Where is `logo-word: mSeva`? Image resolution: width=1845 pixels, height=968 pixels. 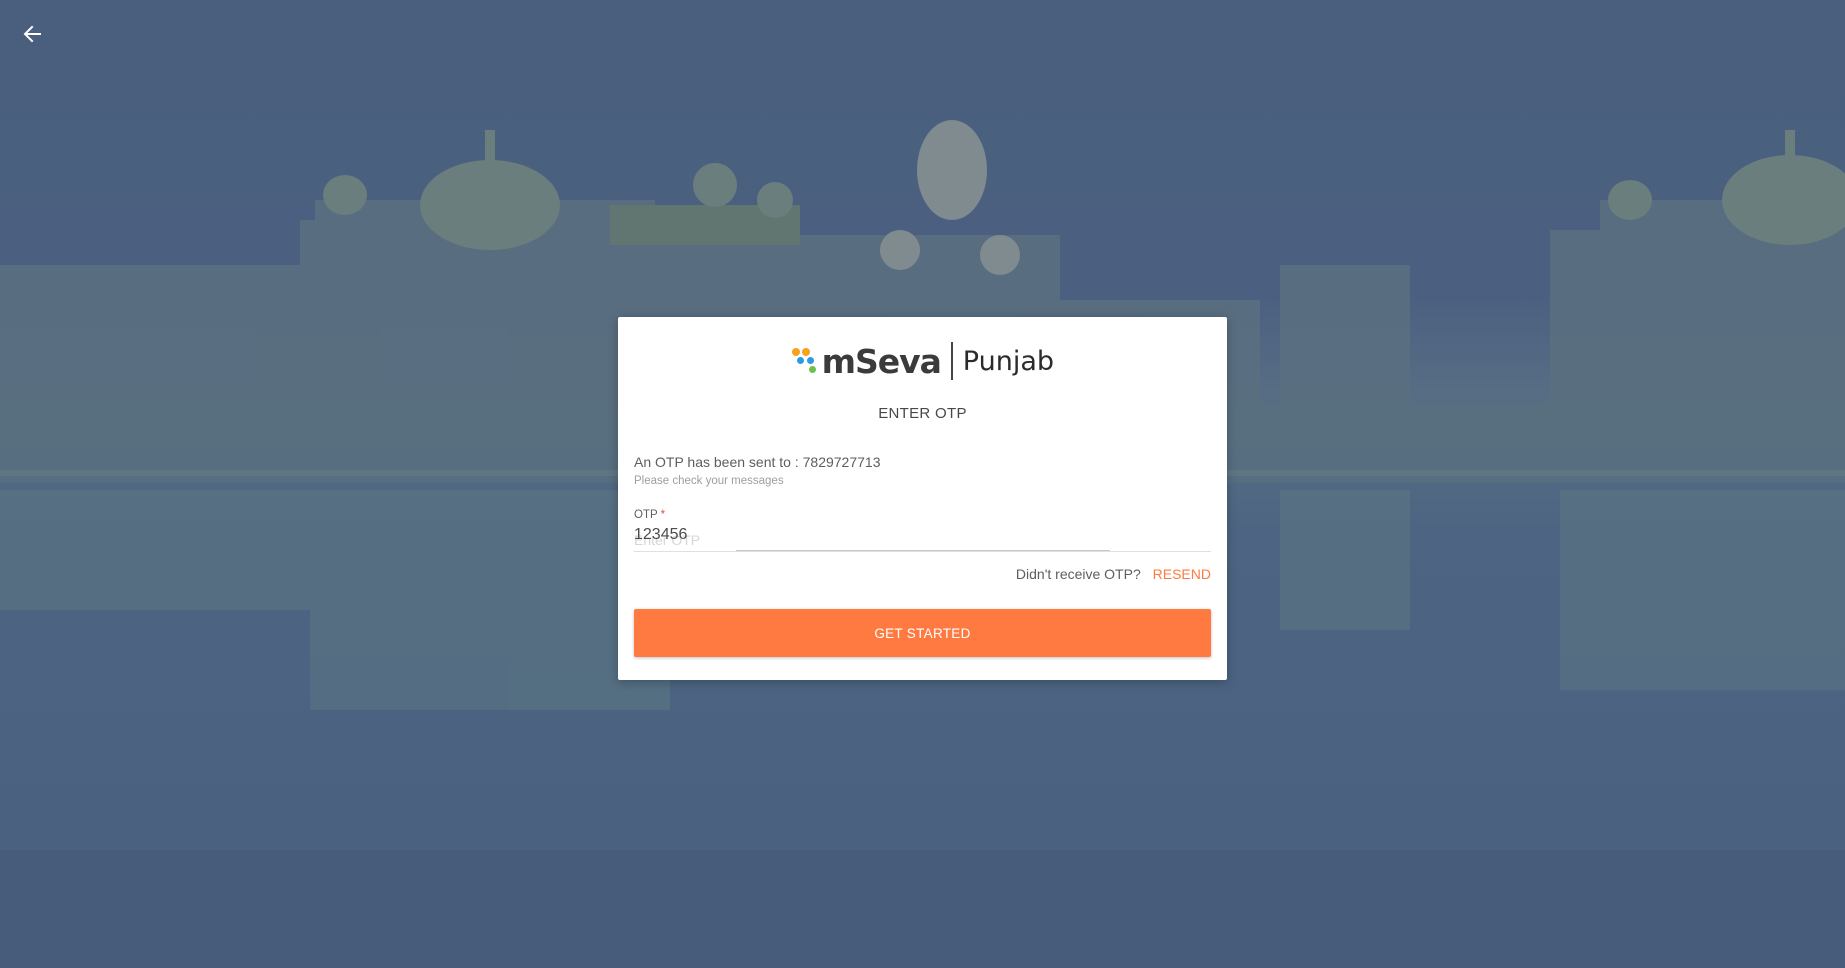 logo-word: mSeva is located at coordinates (881, 361).